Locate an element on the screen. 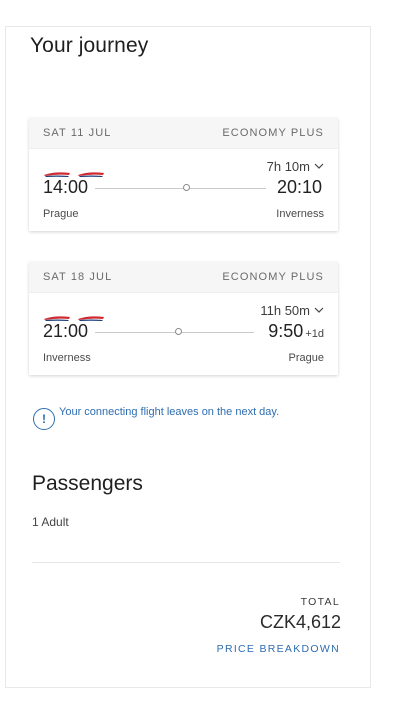  passengers-count: 1 Adult is located at coordinates (50, 522).